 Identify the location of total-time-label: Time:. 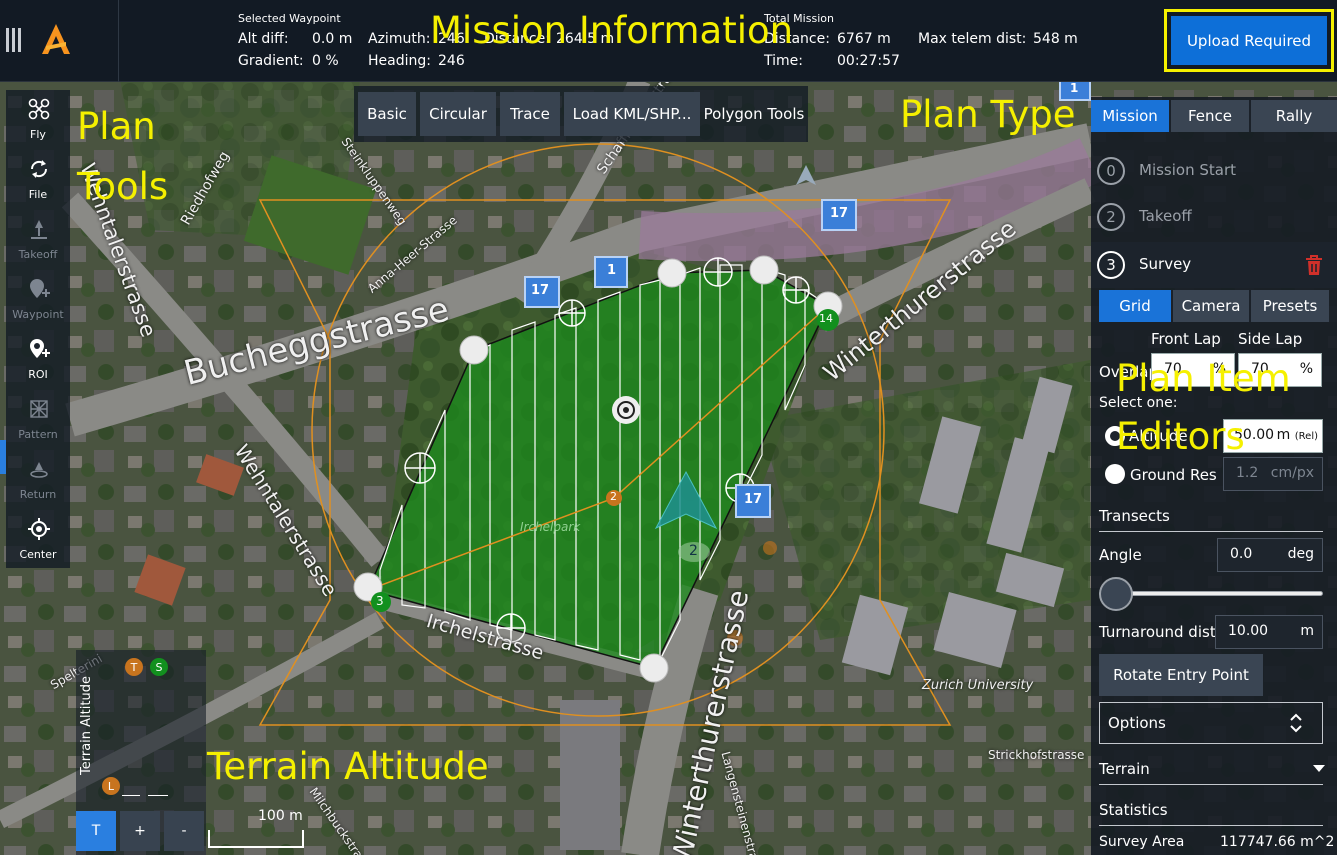
(783, 61).